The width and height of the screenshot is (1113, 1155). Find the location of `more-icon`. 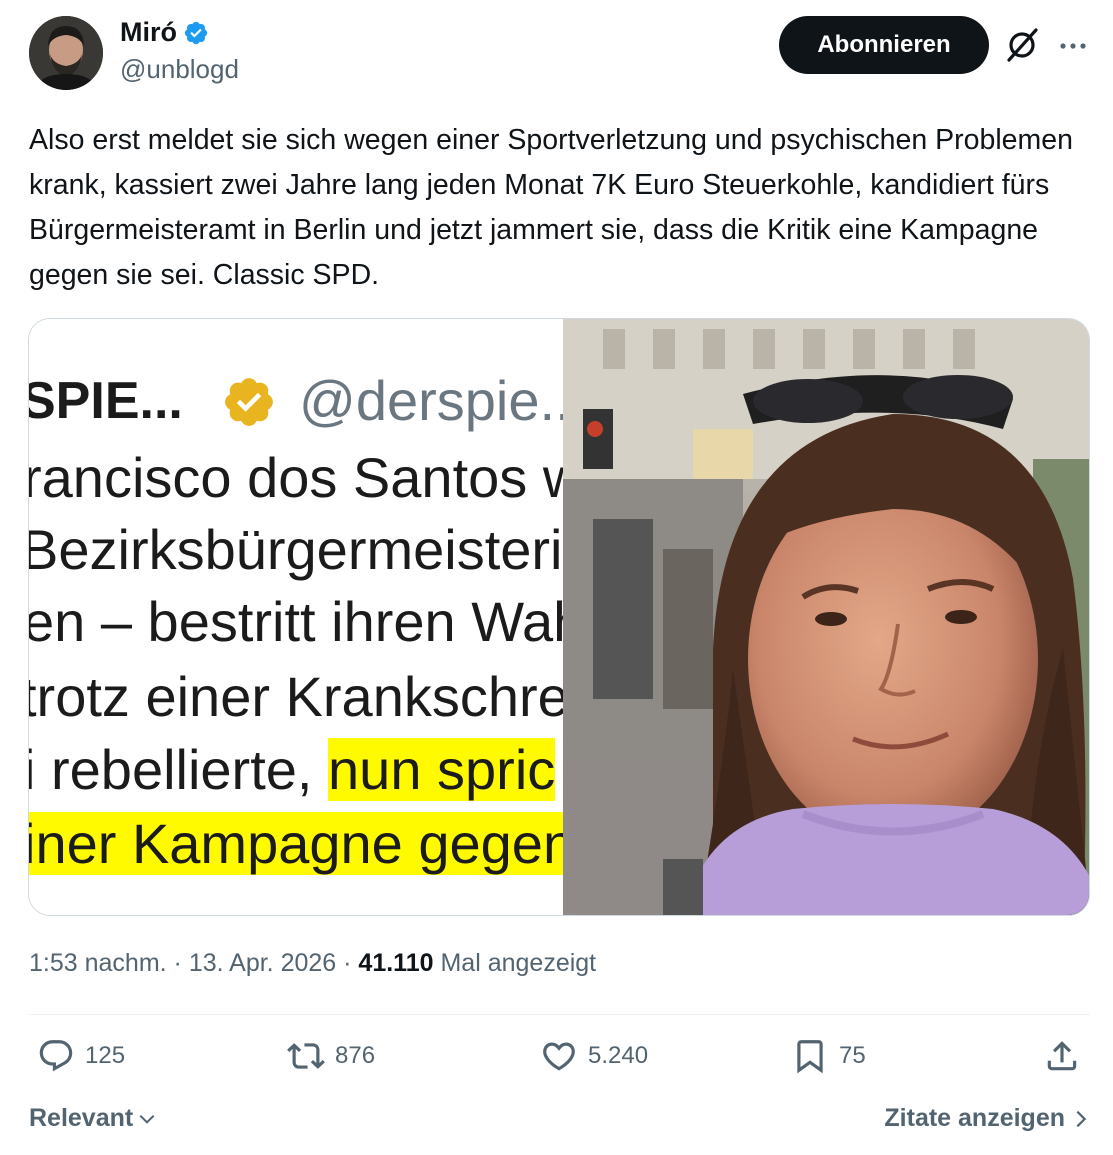

more-icon is located at coordinates (1073, 46).